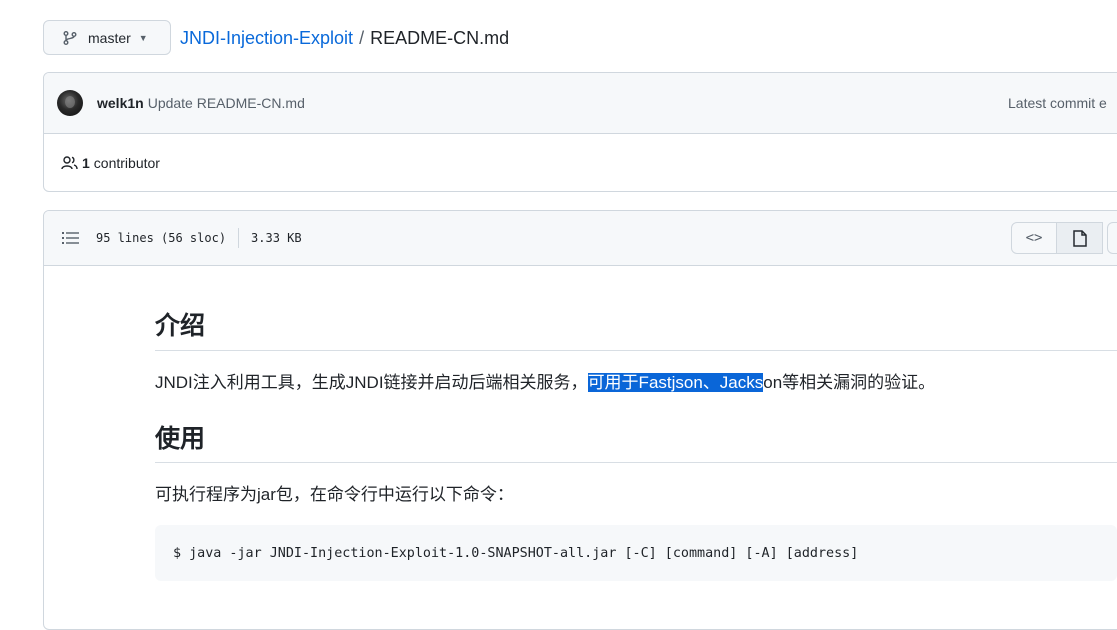  I want to click on file-size: 3.33 KB, so click(276, 238).